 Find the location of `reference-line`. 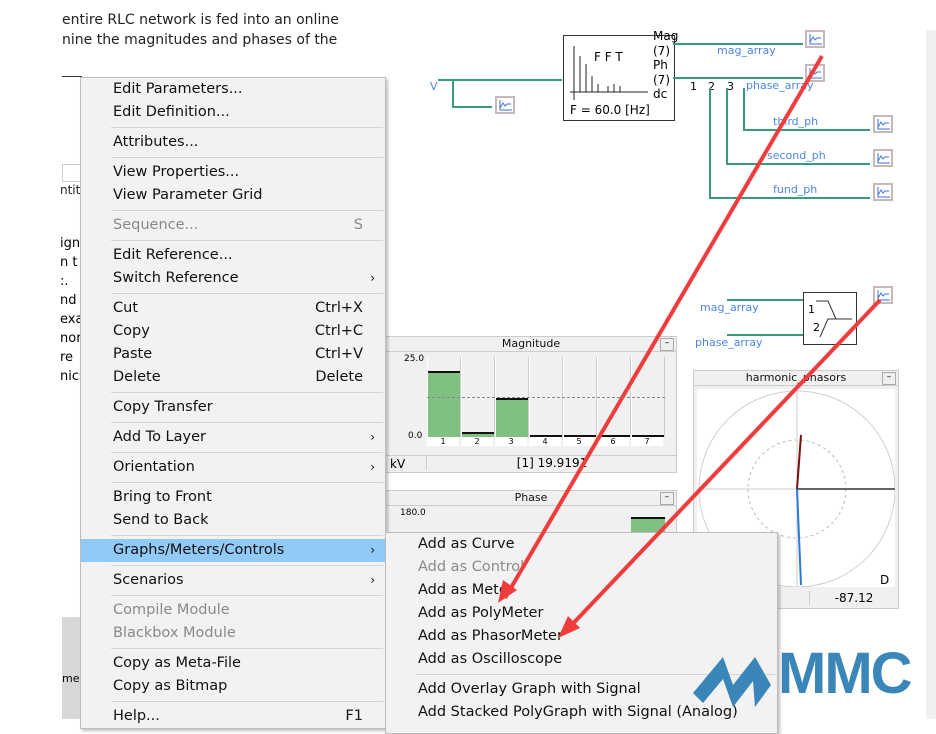

reference-line is located at coordinates (546, 397).